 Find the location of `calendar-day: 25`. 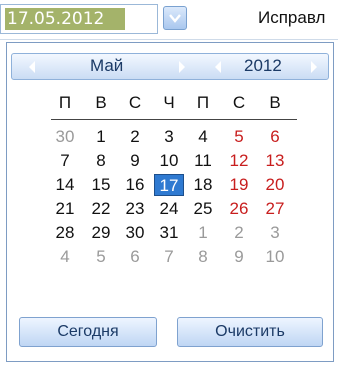

calendar-day: 25 is located at coordinates (203, 209).